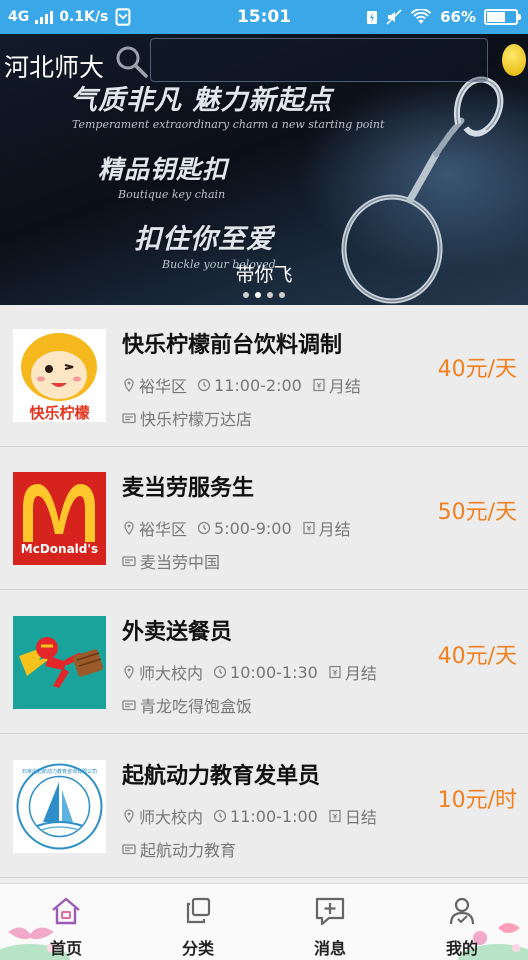 This screenshot has width=528, height=960. Describe the element at coordinates (198, 910) in the screenshot. I see `category-icon` at that location.